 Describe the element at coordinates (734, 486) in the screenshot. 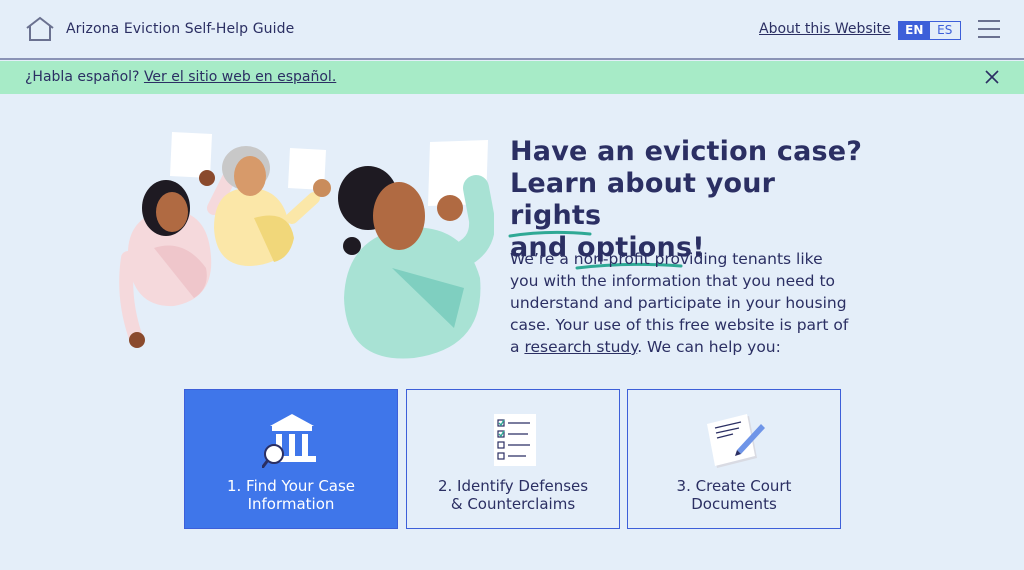

I see `card-3-line-1: 3. Create Court` at that location.